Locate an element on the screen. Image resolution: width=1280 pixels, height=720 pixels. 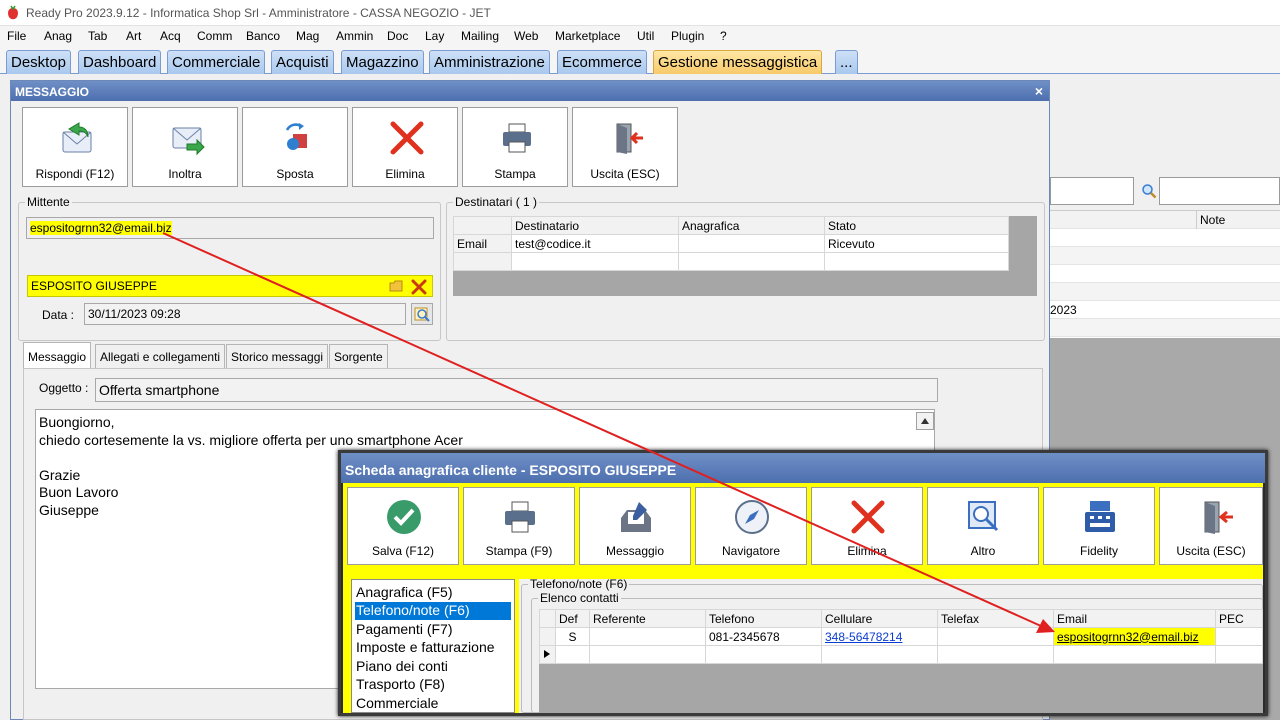
nav-commerciale: Commerciale is located at coordinates (433, 704).